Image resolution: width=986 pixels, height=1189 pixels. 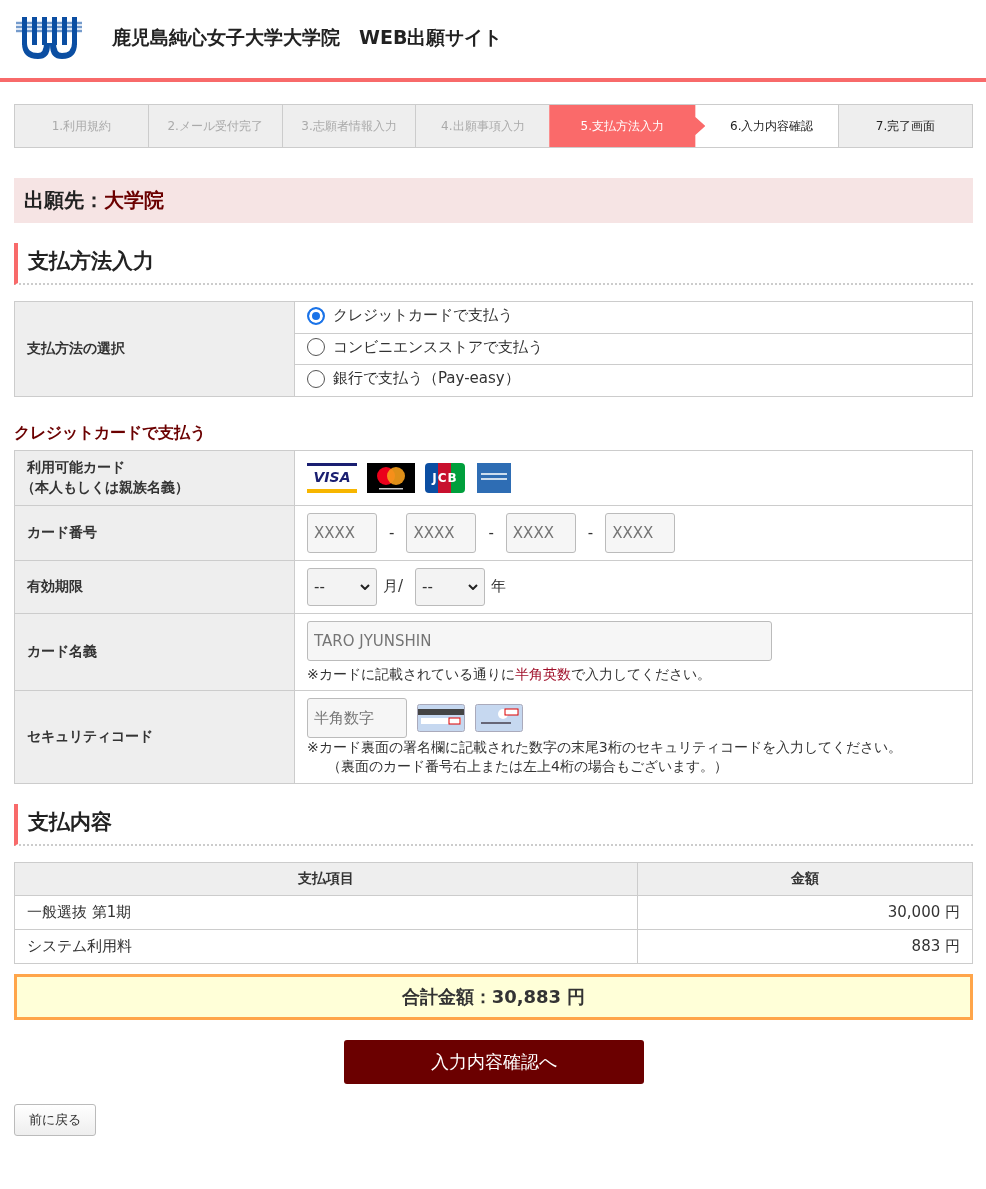 I want to click on table-cell: 30,000 円, so click(x=805, y=912).